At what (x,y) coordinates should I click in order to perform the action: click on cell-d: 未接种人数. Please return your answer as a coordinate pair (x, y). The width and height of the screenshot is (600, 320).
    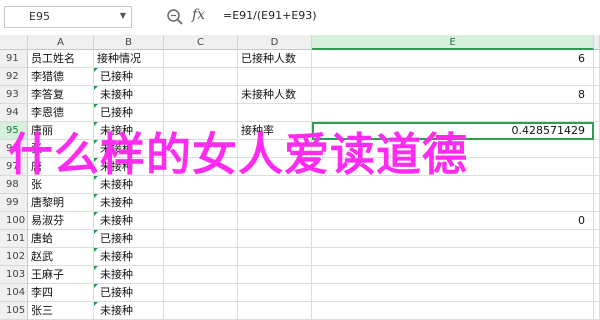
    Looking at the image, I should click on (275, 95).